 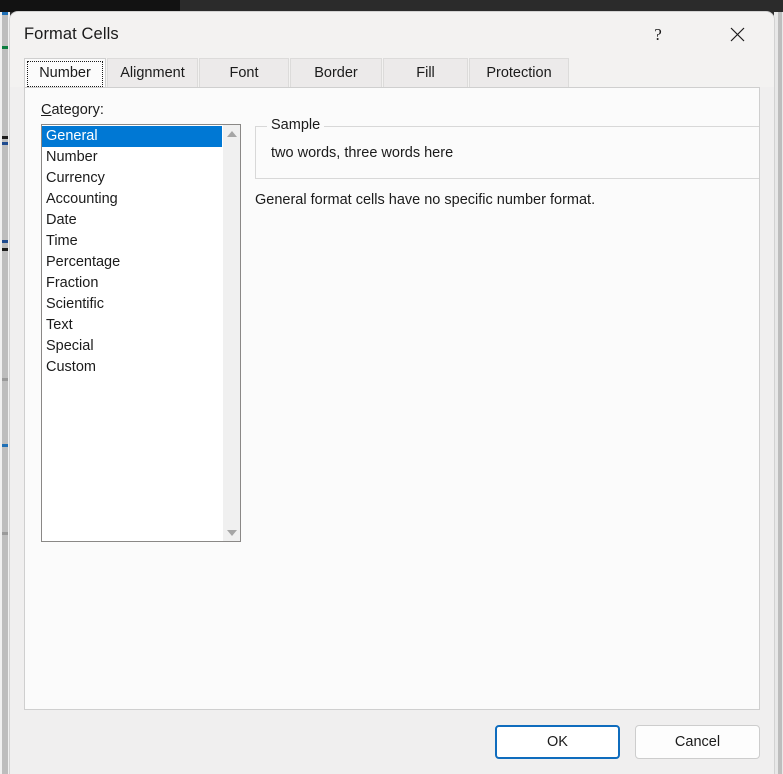 What do you see at coordinates (132, 136) in the screenshot?
I see `category-item: General` at bounding box center [132, 136].